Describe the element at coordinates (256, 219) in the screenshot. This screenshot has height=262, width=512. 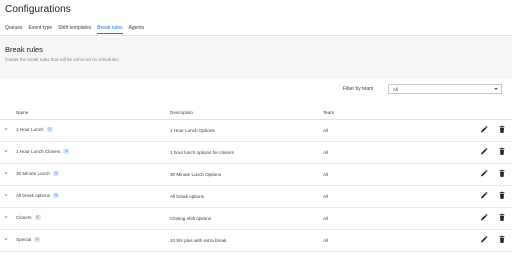
I see `table-row: Closers 1 Closing shift options All` at that location.